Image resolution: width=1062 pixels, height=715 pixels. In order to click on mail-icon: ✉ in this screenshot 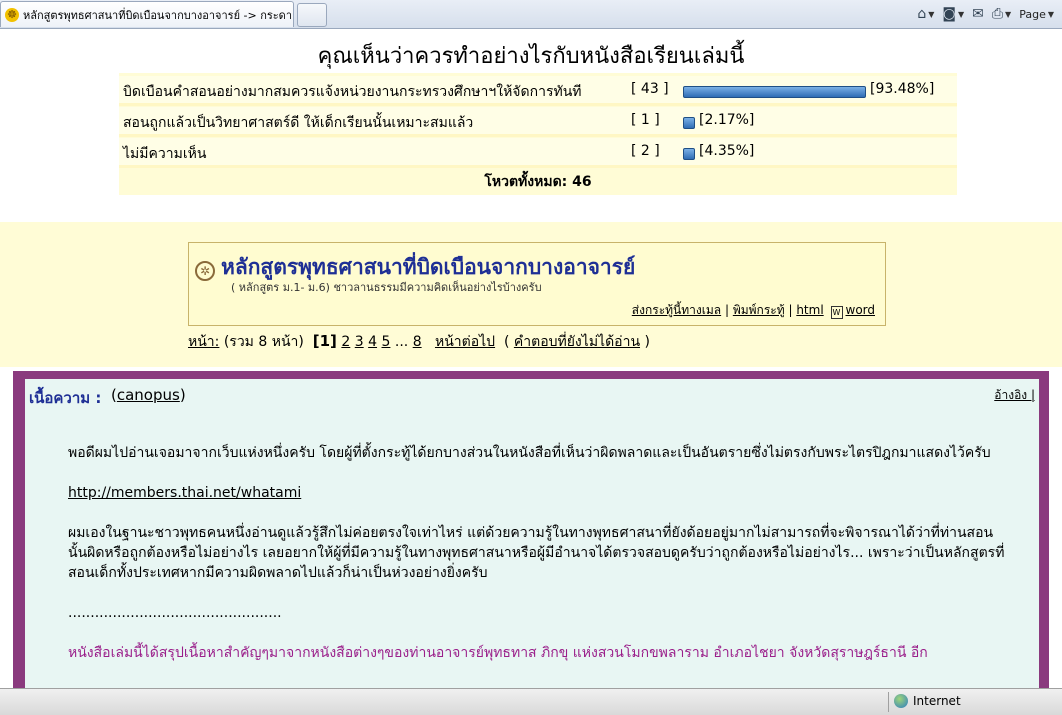, I will do `click(978, 14)`.